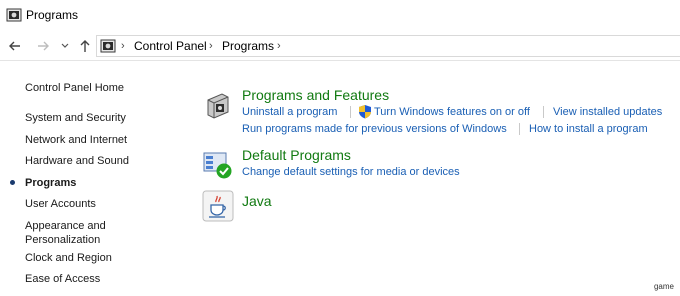 The width and height of the screenshot is (680, 296). Describe the element at coordinates (12, 182) in the screenshot. I see `current-item-bullet` at that location.